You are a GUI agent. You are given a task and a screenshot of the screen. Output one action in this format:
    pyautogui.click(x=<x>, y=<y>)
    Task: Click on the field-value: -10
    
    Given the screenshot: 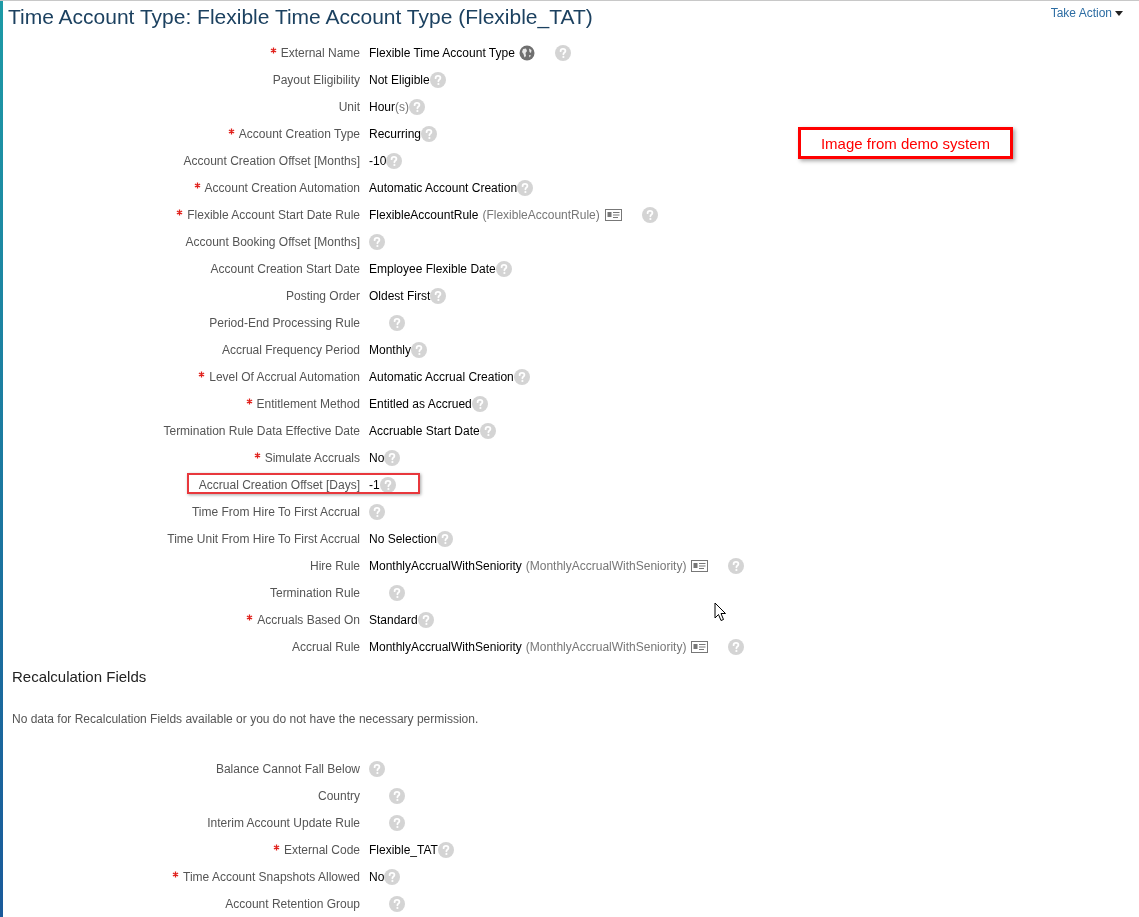 What is the action you would take?
    pyautogui.click(x=378, y=160)
    